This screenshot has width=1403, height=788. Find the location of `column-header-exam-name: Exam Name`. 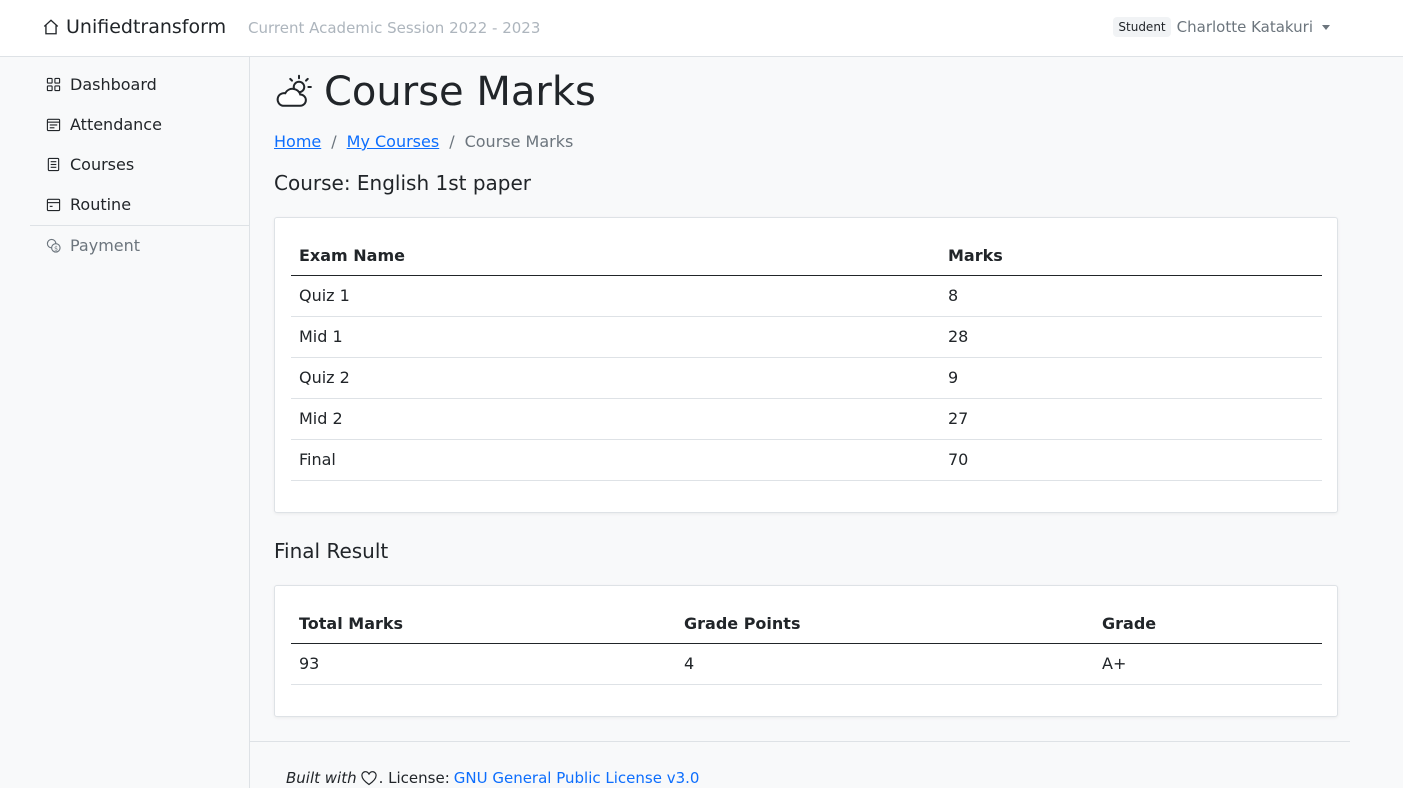

column-header-exam-name: Exam Name is located at coordinates (615, 255).